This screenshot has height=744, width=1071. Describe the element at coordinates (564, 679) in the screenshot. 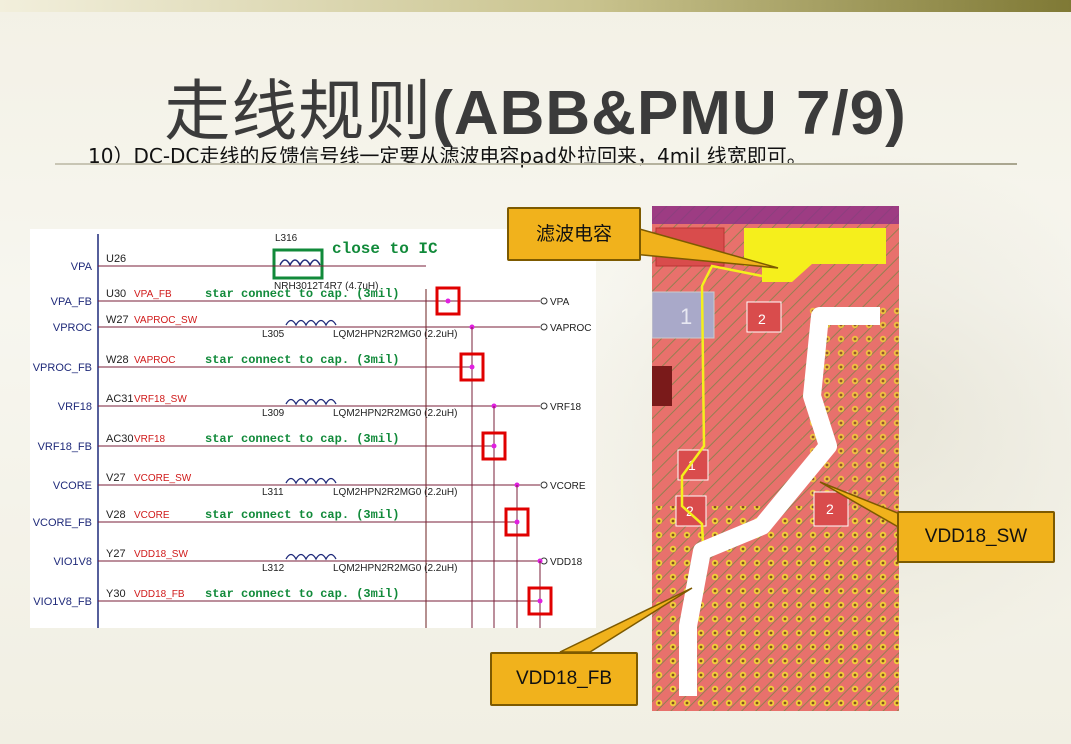

I see `callout-vdd18-fb: VDD18_FB` at that location.